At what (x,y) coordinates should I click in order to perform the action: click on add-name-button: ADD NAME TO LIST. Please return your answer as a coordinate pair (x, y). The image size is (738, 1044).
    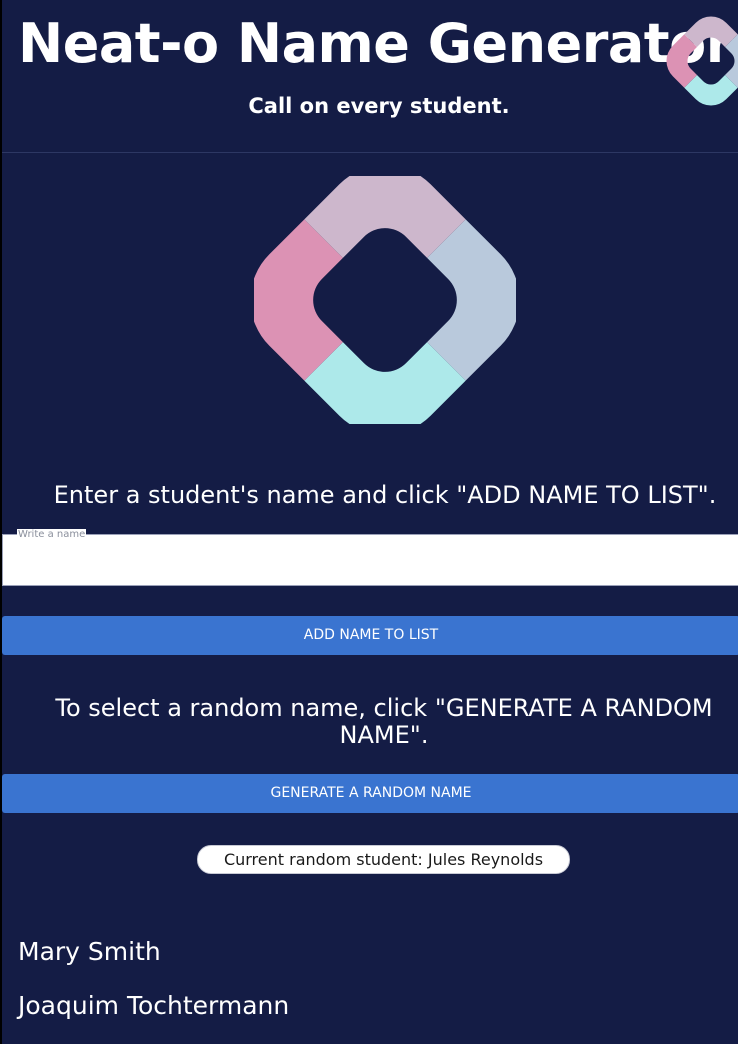
    Looking at the image, I should click on (370, 635).